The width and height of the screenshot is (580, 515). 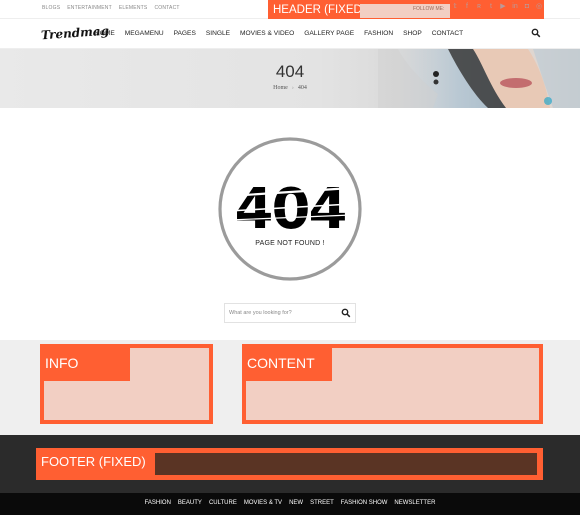 I want to click on tumblr-icon: t, so click(x=491, y=7).